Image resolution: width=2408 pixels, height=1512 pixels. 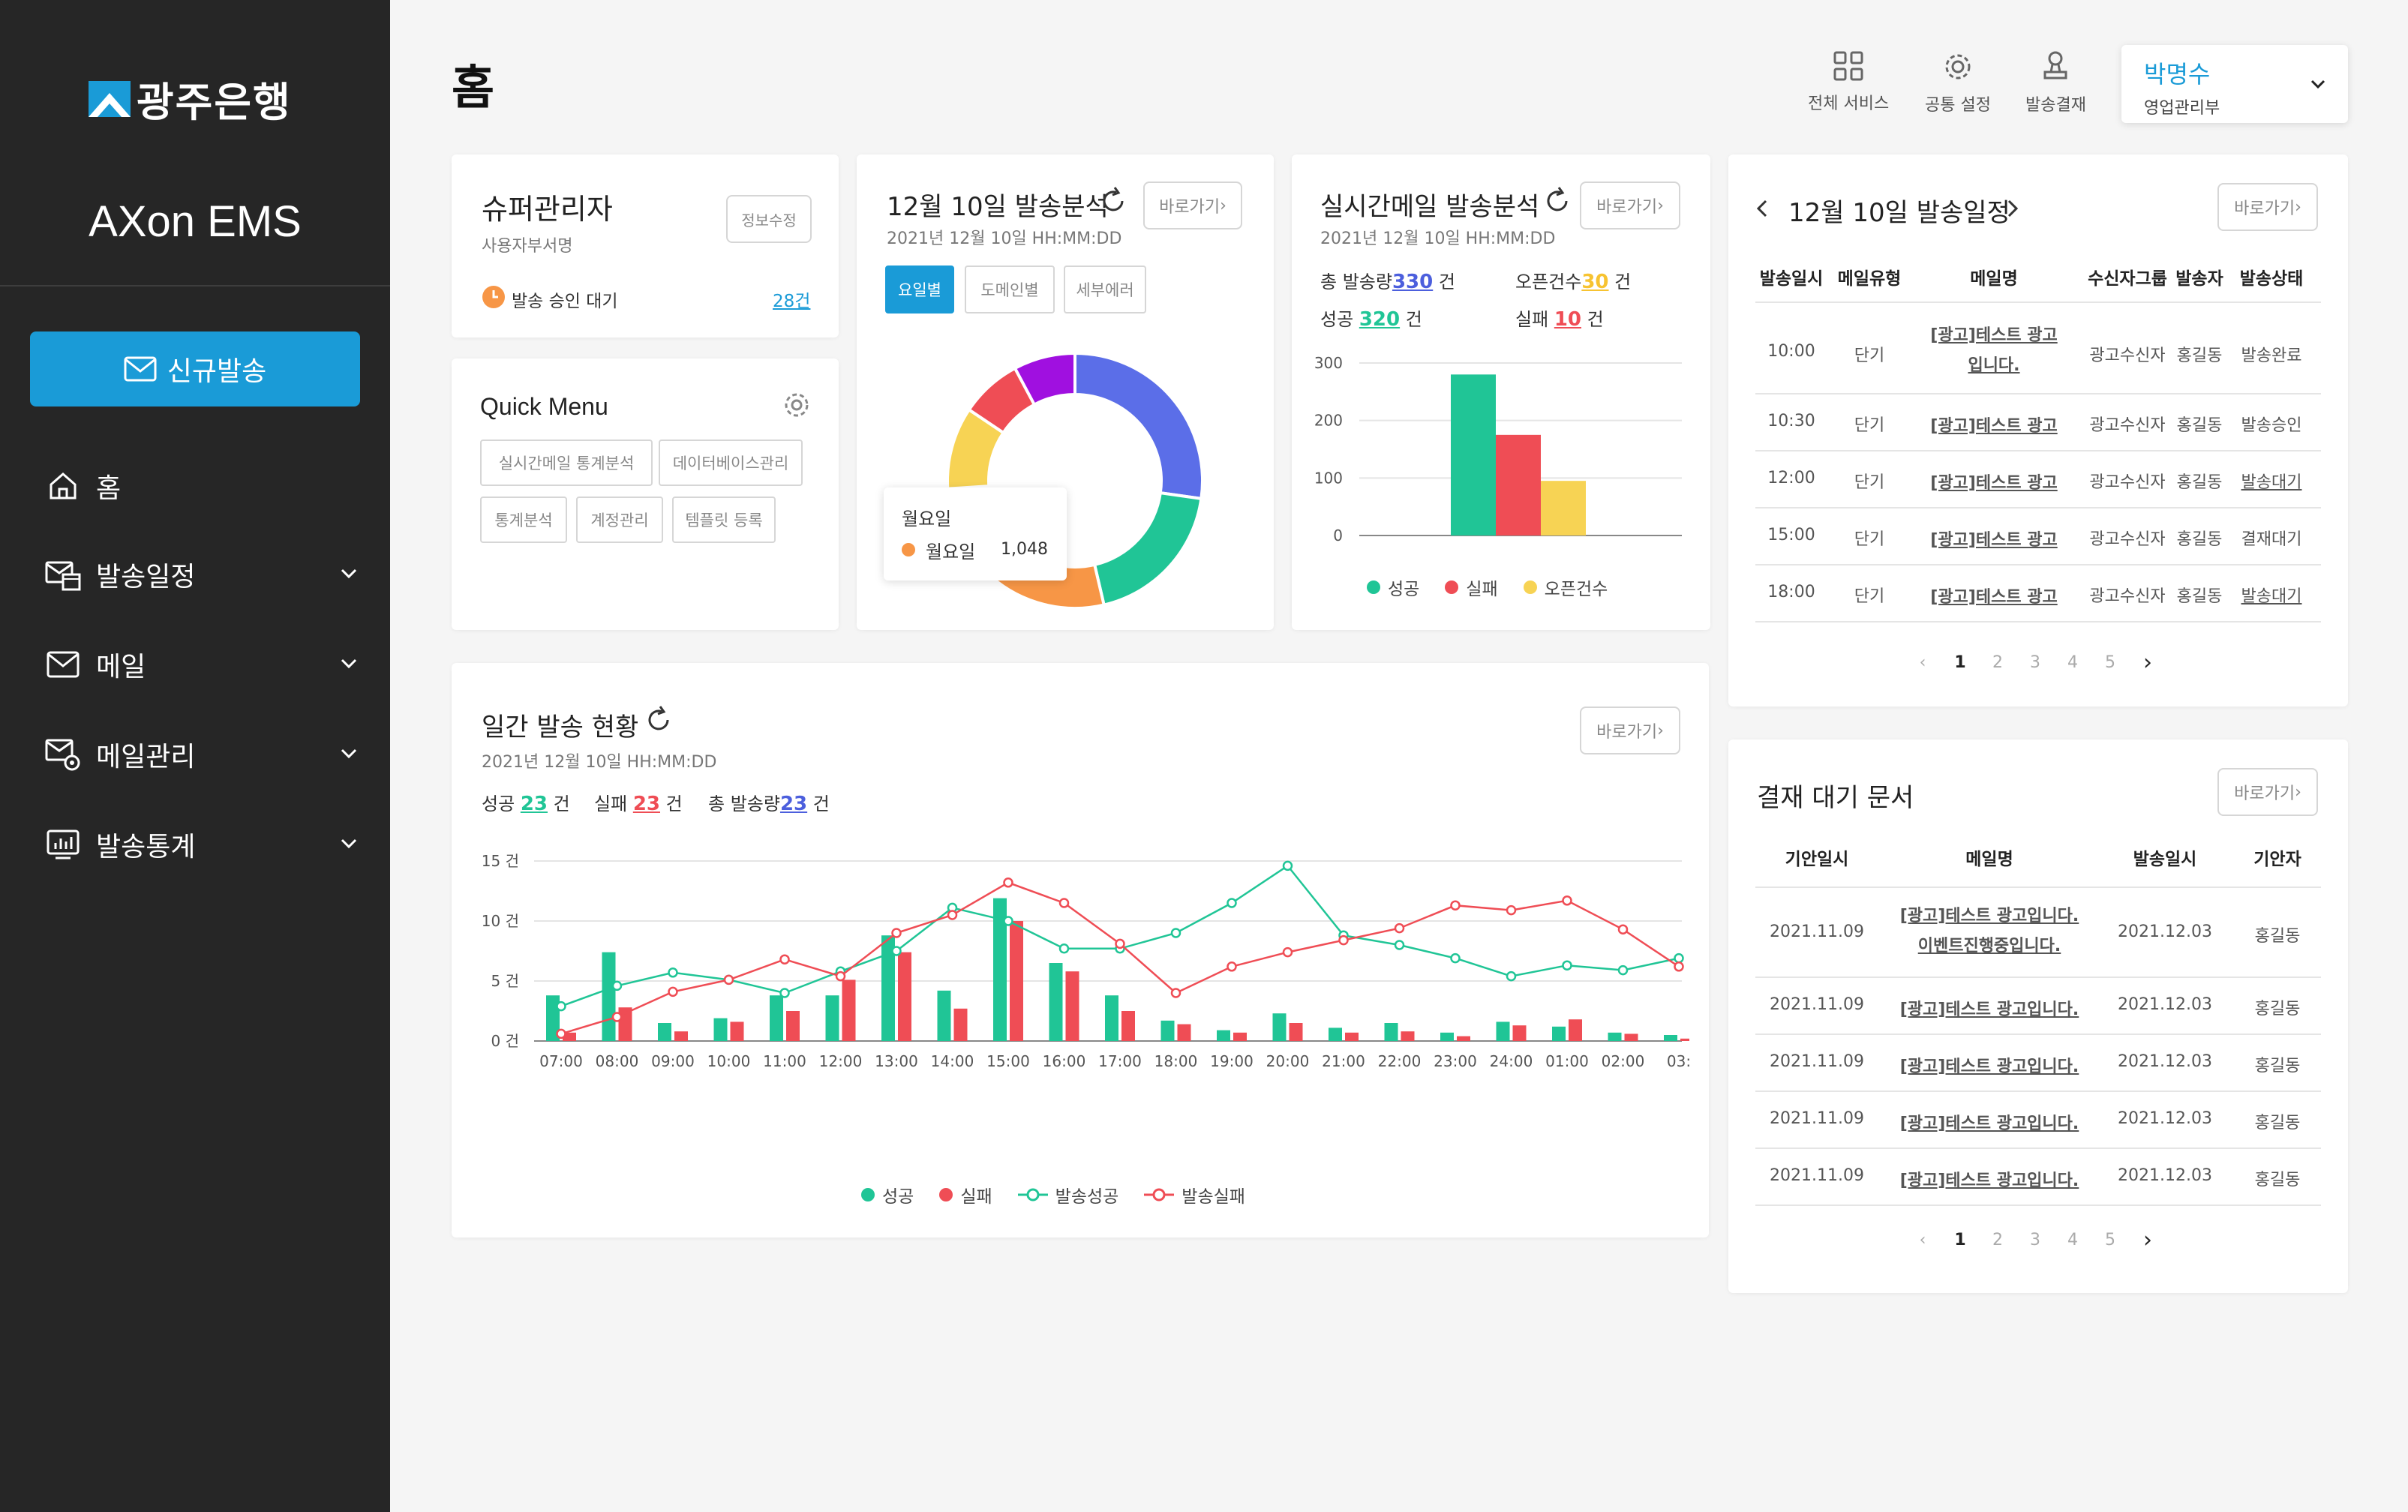 What do you see at coordinates (1138, 426) in the screenshot?
I see `pie-slice` at bounding box center [1138, 426].